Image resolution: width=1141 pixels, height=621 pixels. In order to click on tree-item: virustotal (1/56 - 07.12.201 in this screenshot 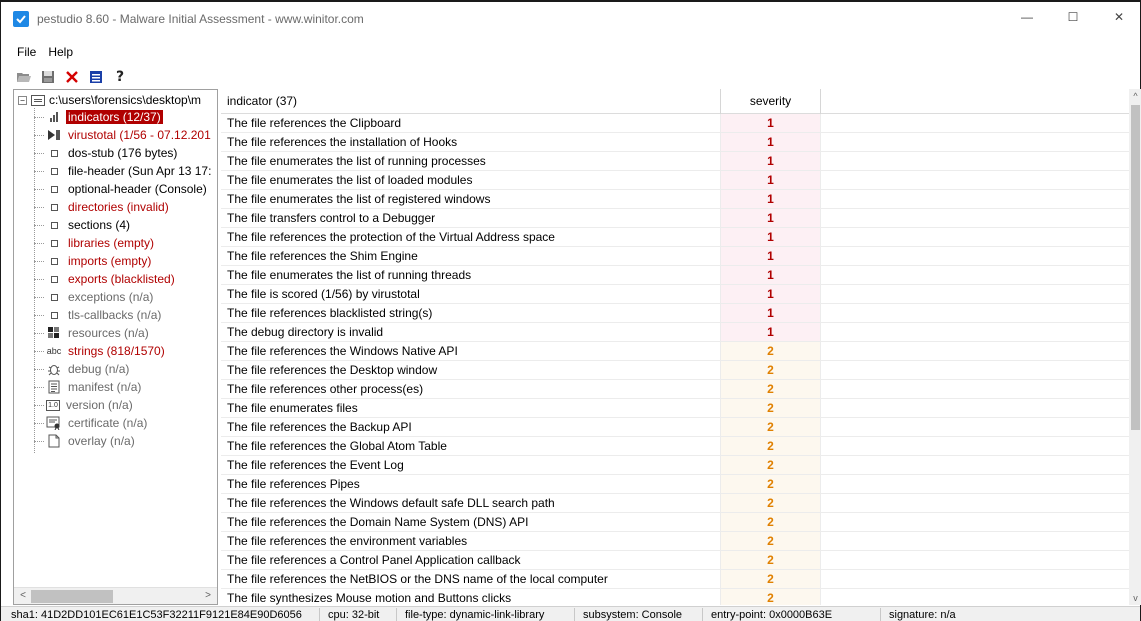, I will do `click(123, 135)`.